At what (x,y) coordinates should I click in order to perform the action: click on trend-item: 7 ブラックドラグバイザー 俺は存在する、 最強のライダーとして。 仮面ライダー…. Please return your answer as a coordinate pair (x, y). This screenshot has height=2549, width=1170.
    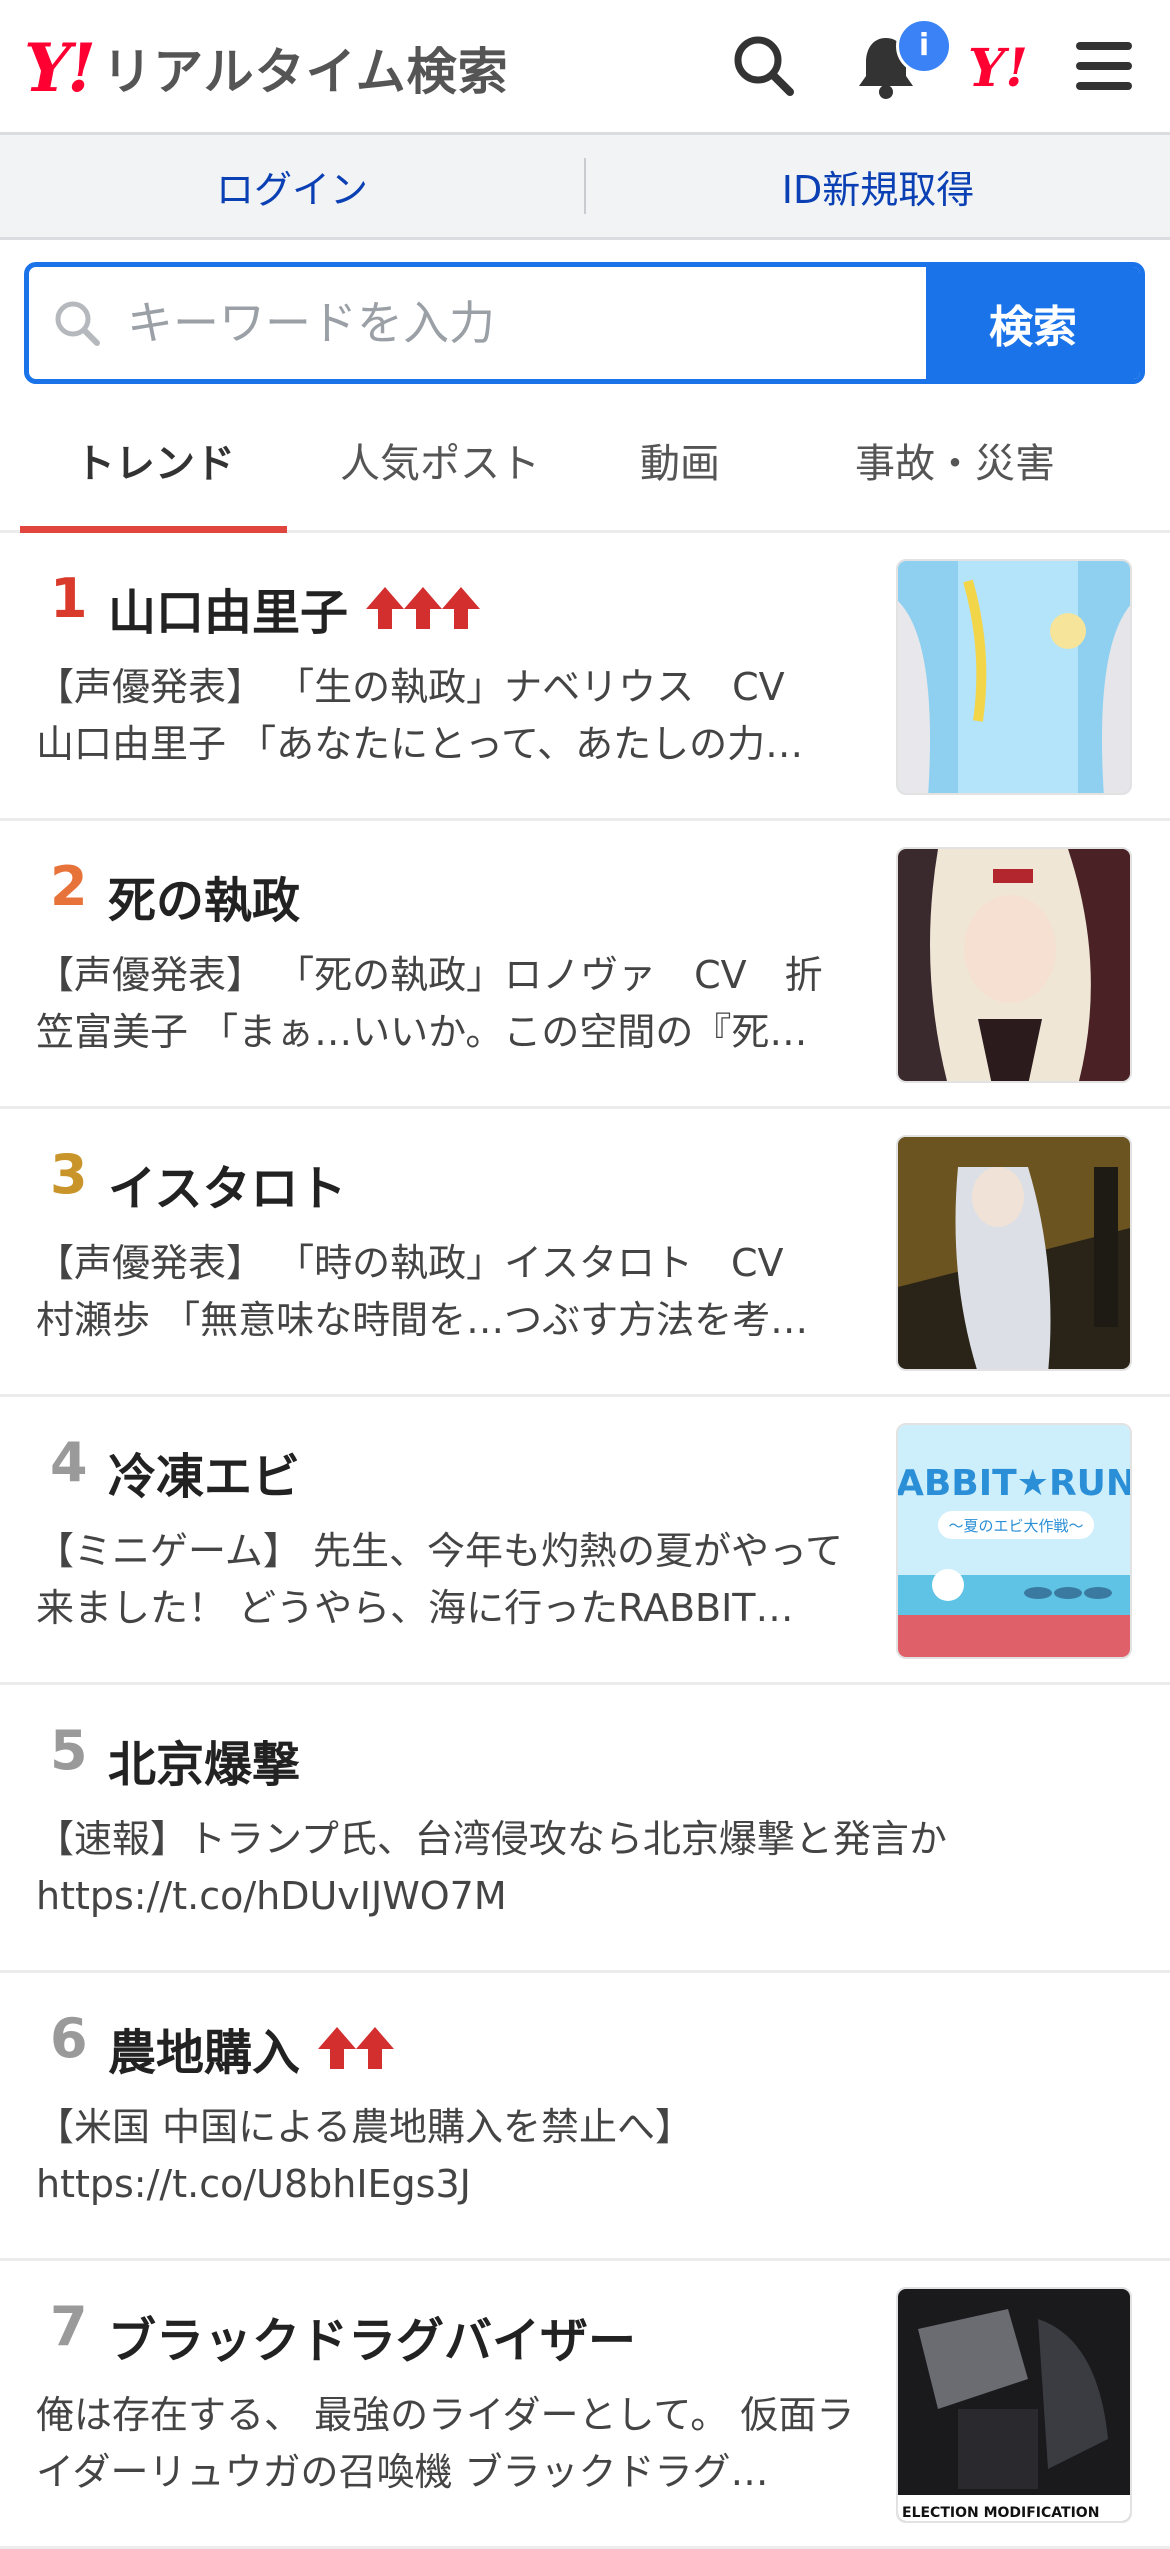
    Looking at the image, I should click on (585, 2405).